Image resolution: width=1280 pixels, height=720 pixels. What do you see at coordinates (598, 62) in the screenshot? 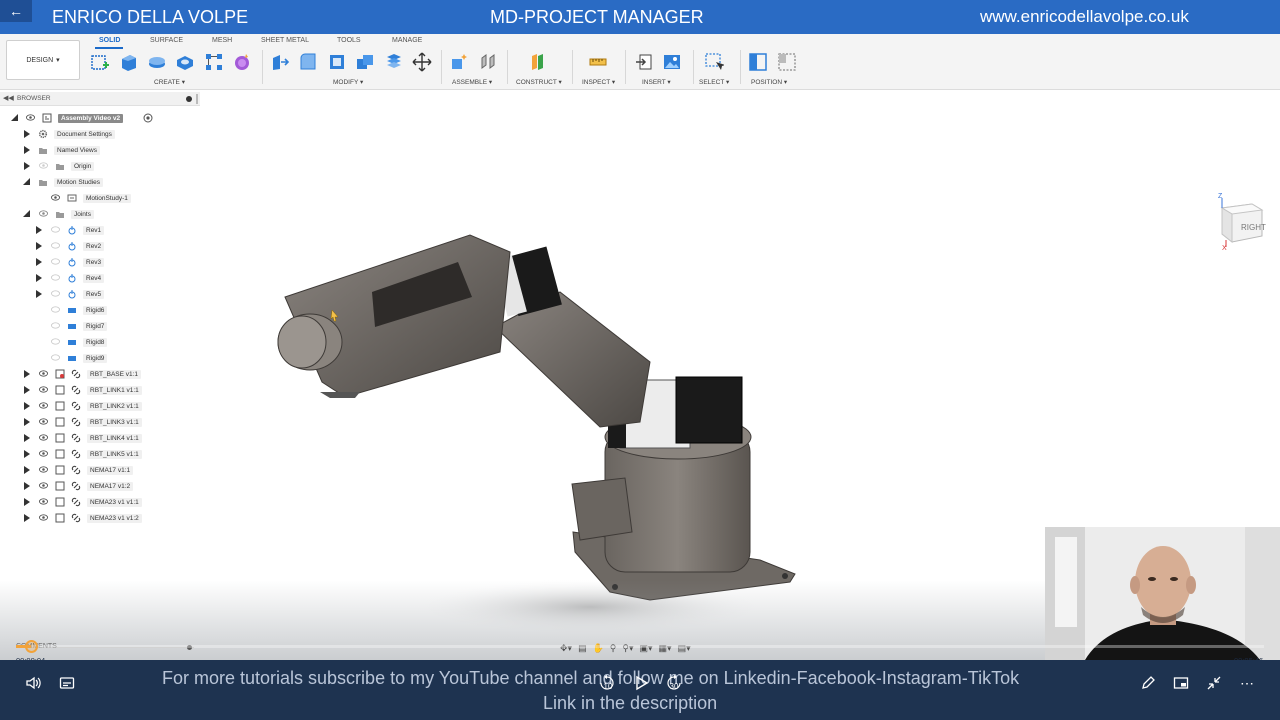
I see `measure-icon` at bounding box center [598, 62].